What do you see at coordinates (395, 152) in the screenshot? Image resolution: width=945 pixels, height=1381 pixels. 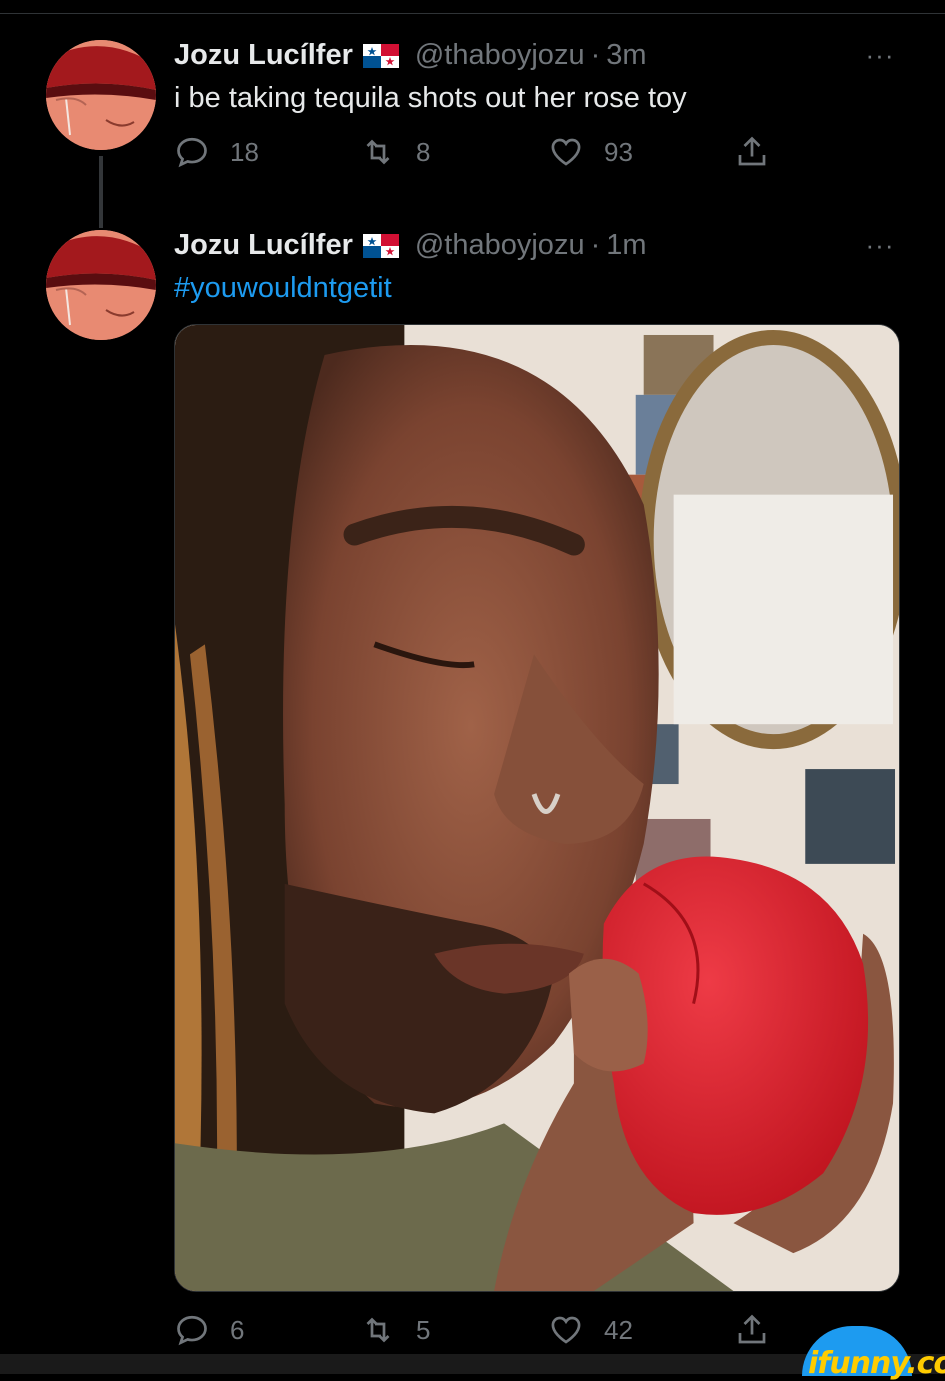 I see `retweet-button: 8` at bounding box center [395, 152].